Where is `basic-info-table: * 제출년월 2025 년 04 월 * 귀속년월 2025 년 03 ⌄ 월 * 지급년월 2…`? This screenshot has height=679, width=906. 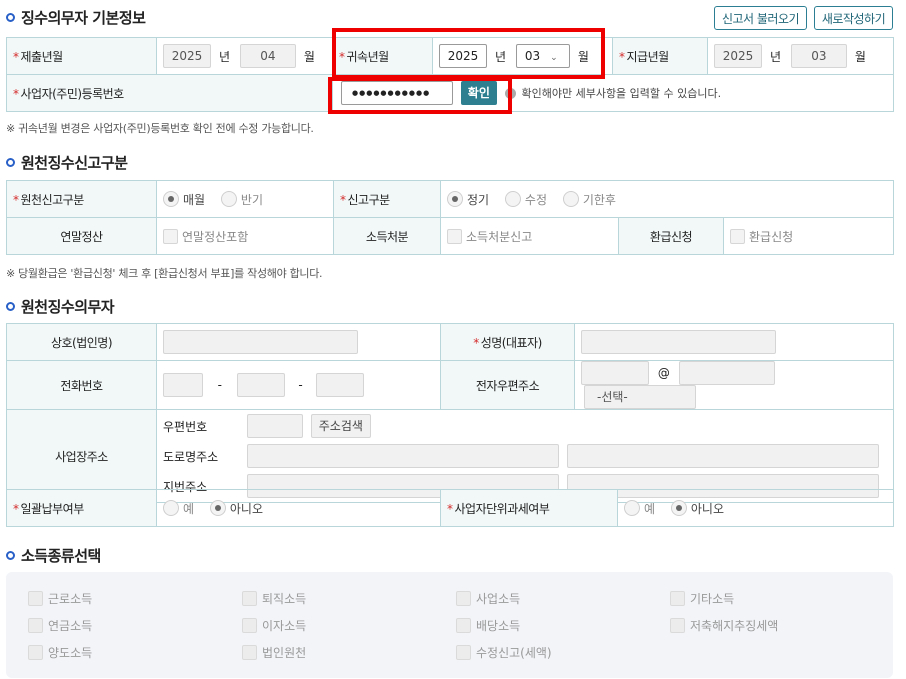
basic-info-table: * 제출년월 2025 년 04 월 * 귀속년월 2025 년 03 ⌄ 월 * 지급년월 2… is located at coordinates (450, 74).